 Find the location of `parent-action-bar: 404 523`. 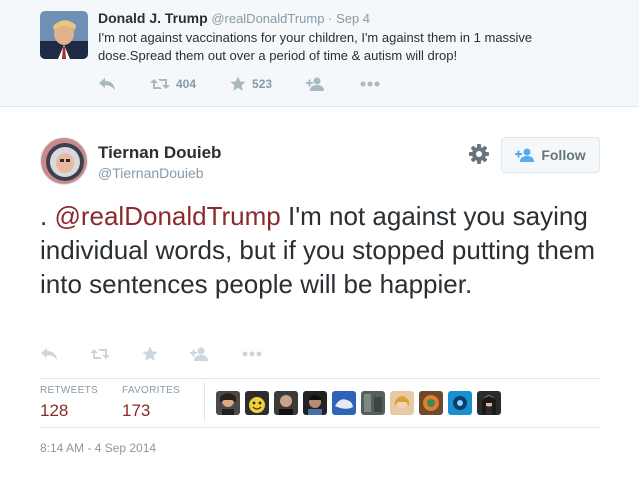

parent-action-bar: 404 523 is located at coordinates (239, 84).